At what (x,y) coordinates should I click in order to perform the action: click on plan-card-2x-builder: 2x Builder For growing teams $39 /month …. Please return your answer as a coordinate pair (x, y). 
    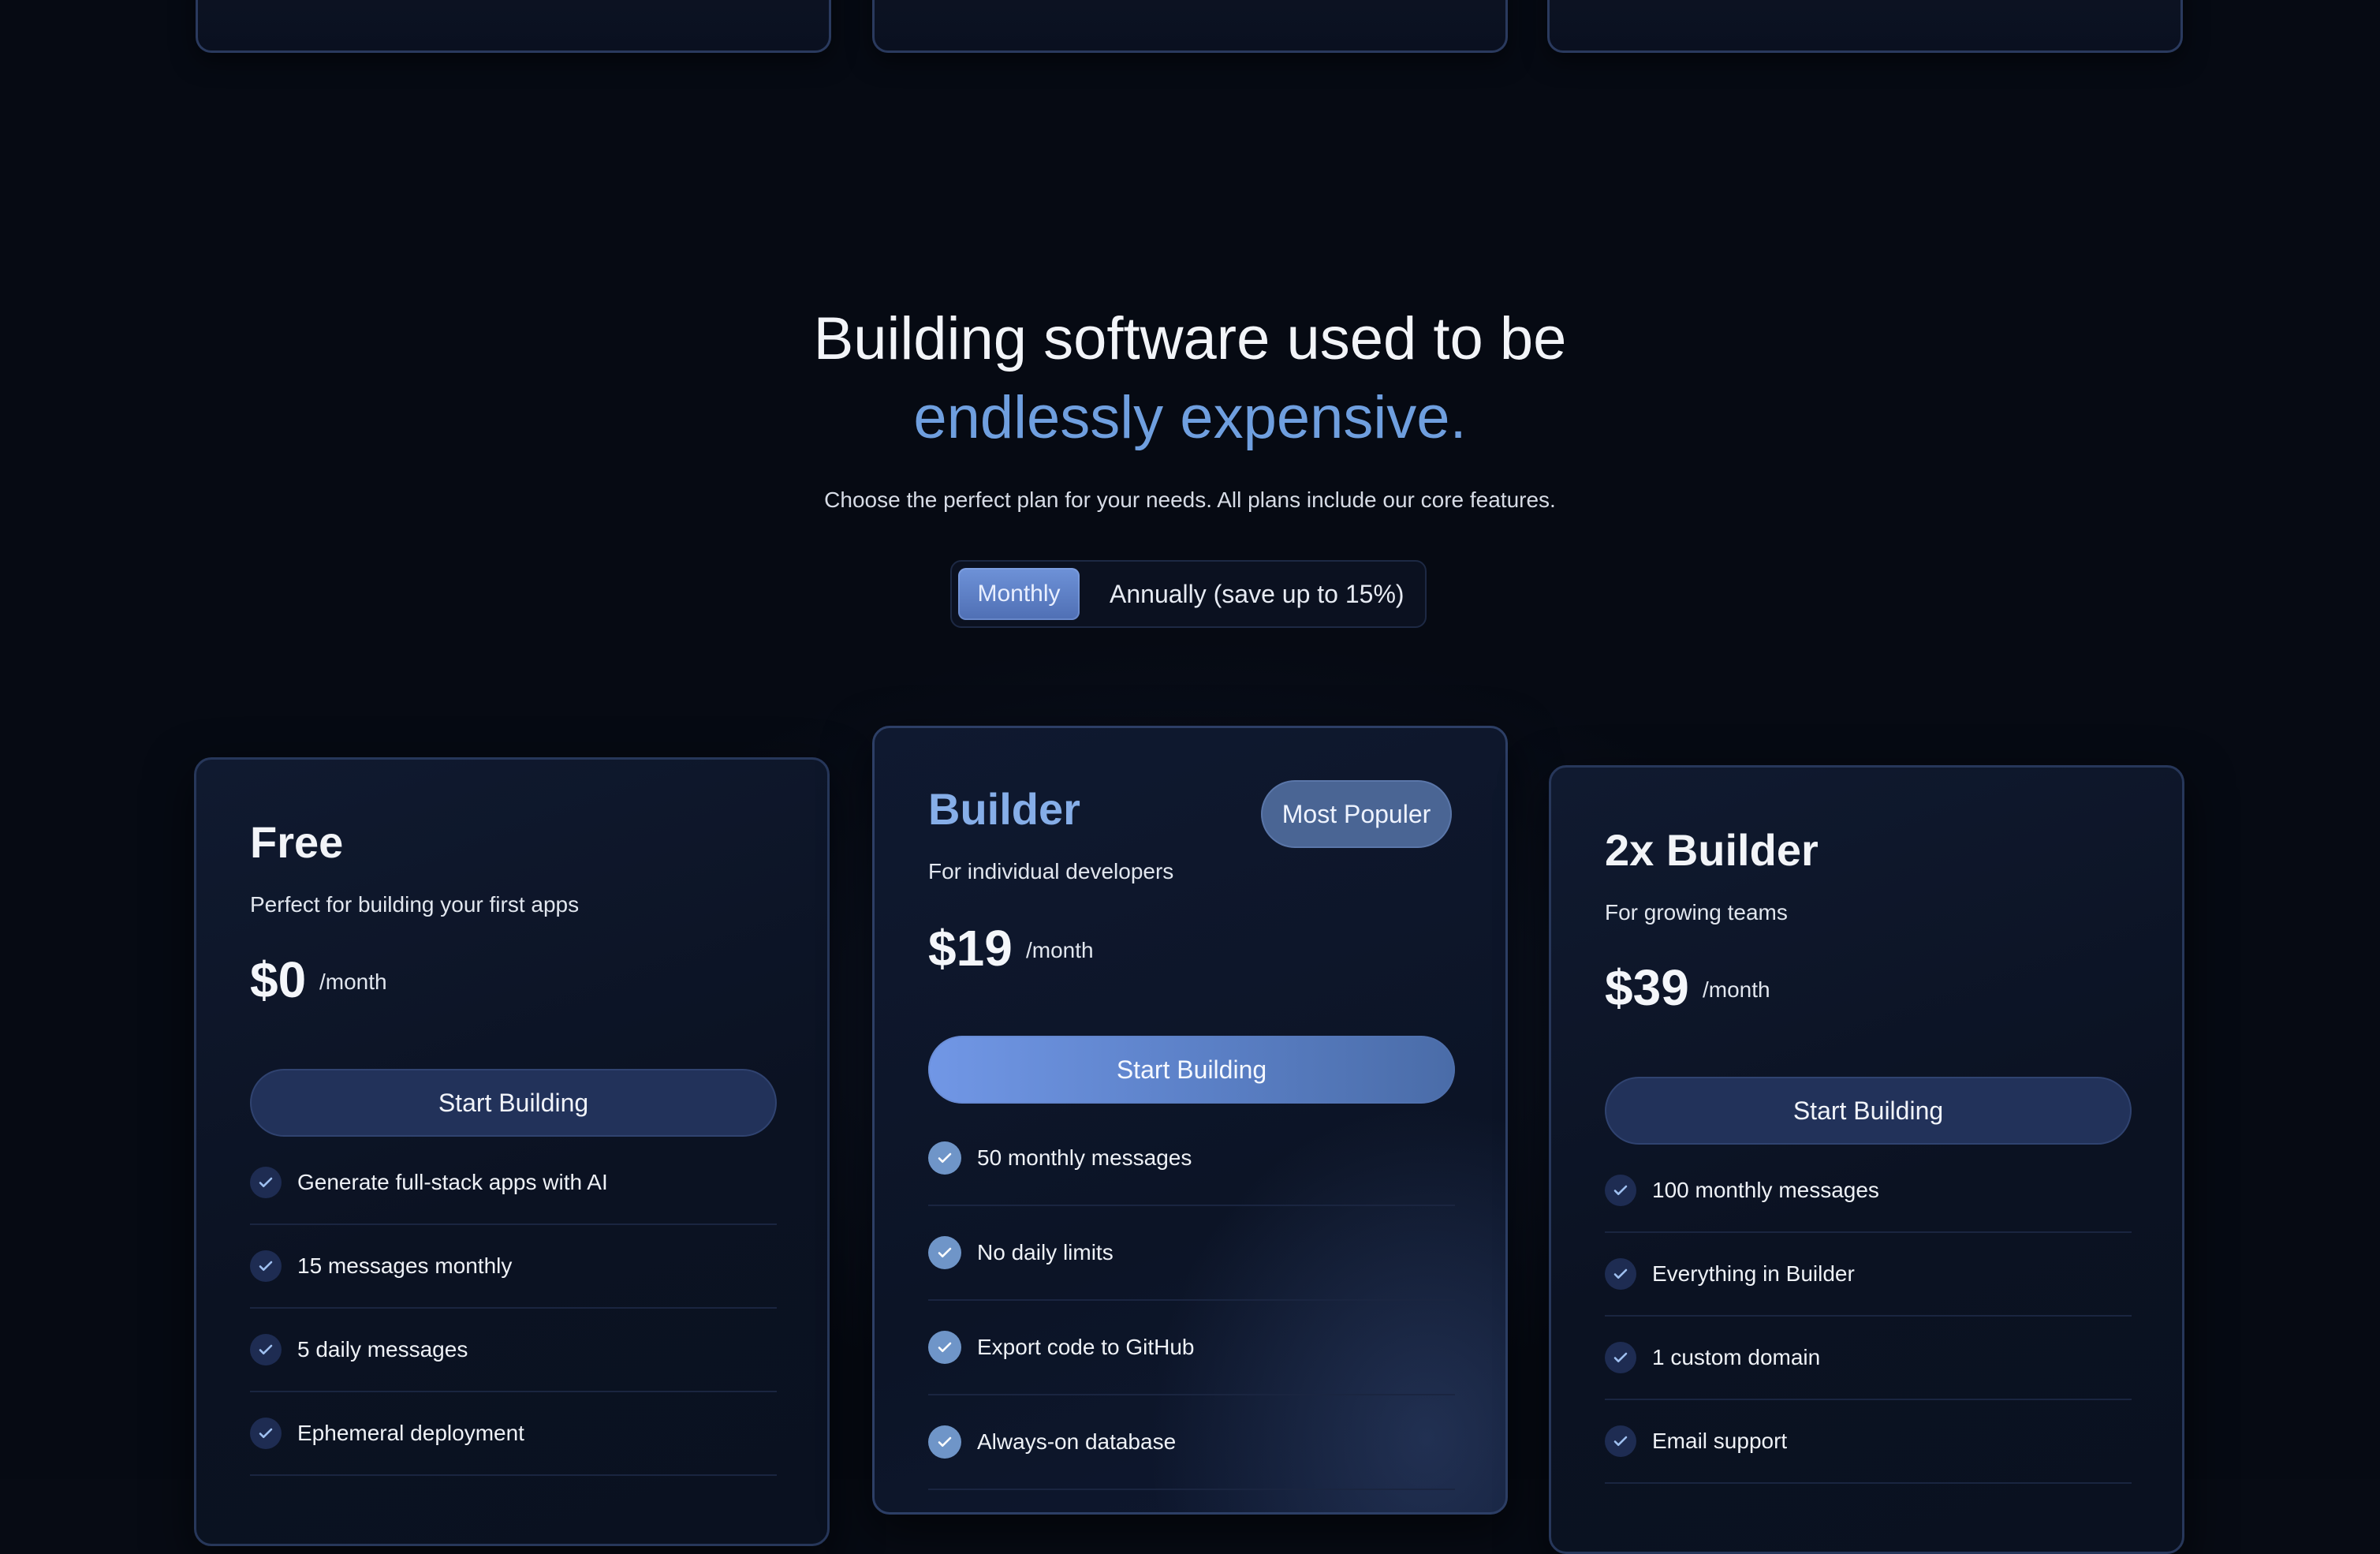
    Looking at the image, I should click on (1866, 1159).